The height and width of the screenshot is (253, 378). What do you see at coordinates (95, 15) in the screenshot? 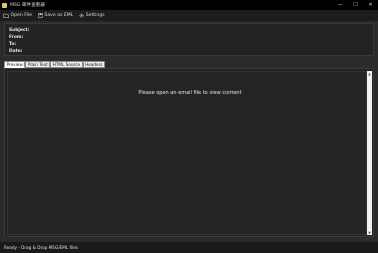
I see `settings-label: Settings` at bounding box center [95, 15].